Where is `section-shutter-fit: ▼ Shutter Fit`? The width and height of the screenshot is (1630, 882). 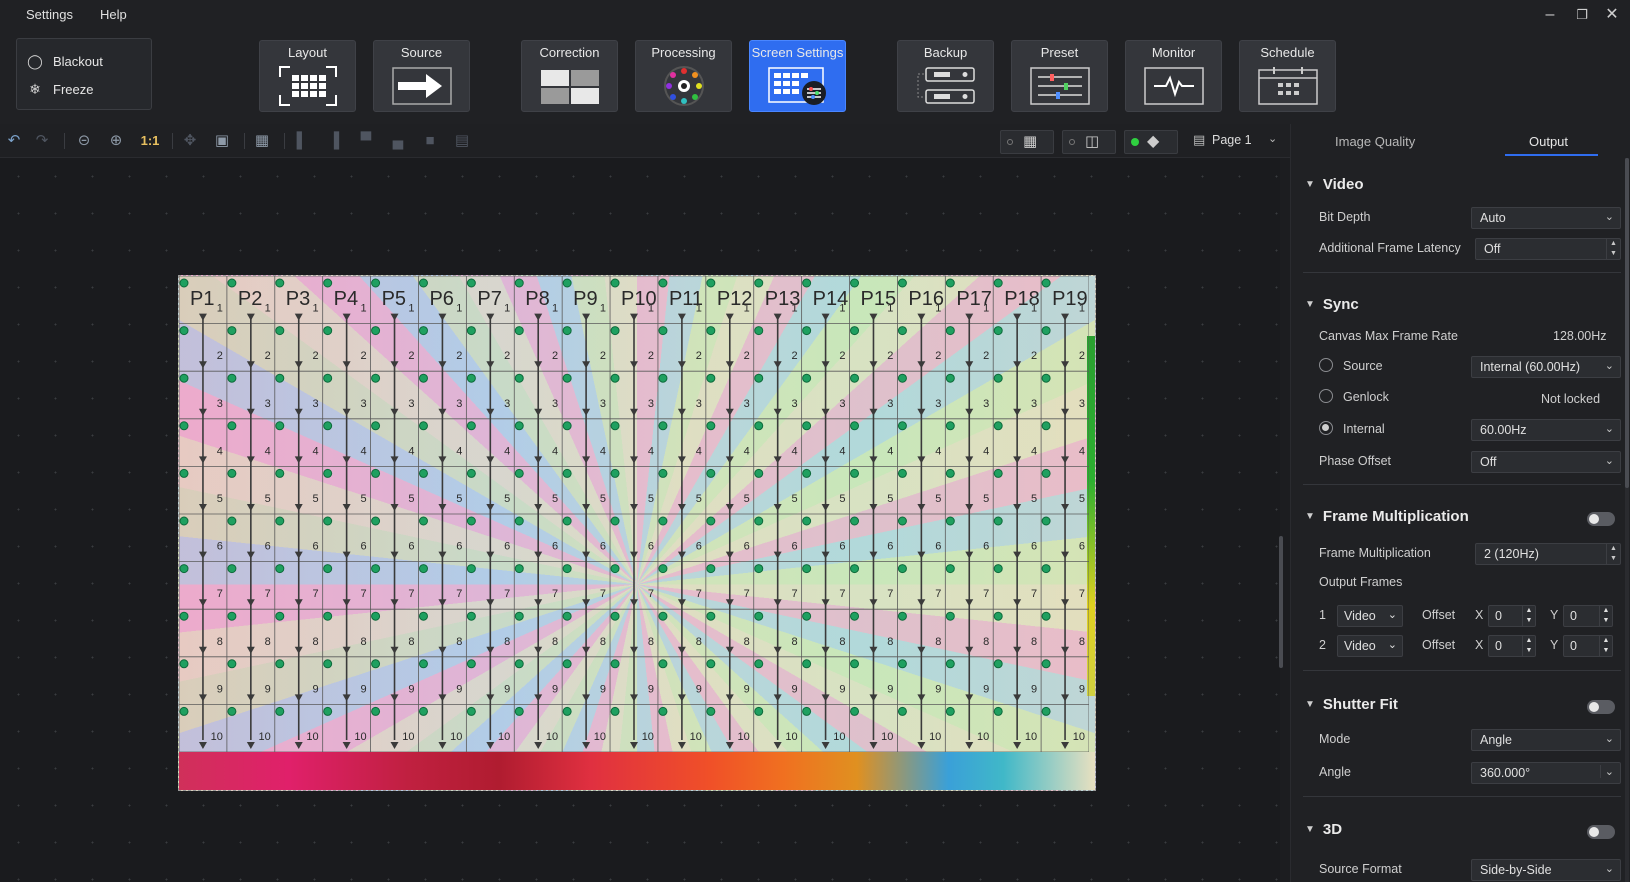 section-shutter-fit: ▼ Shutter Fit is located at coordinates (1351, 704).